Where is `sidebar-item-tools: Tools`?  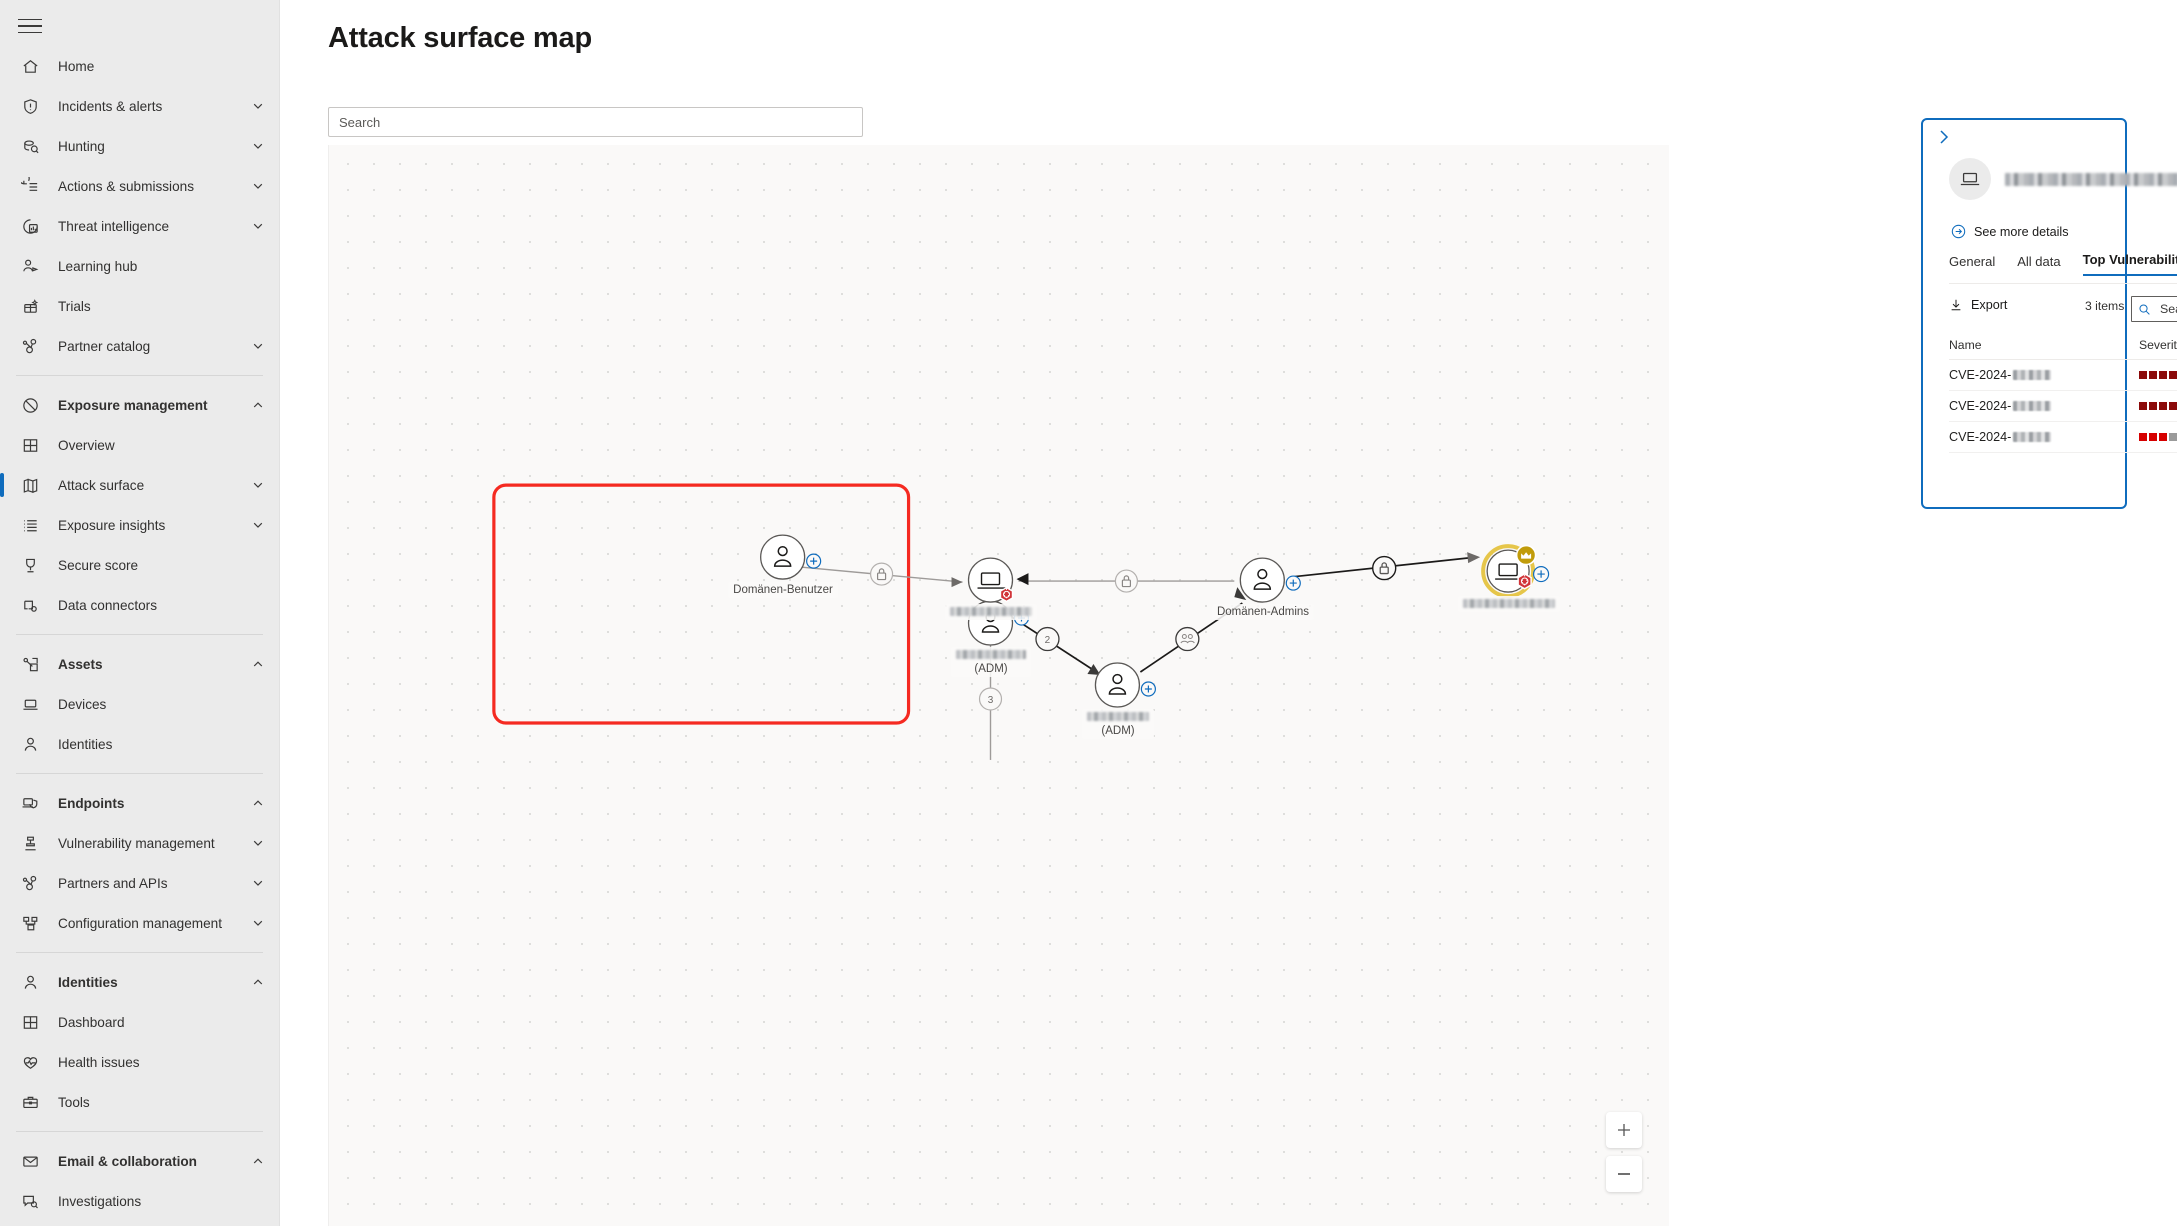 sidebar-item-tools: Tools is located at coordinates (139, 1102).